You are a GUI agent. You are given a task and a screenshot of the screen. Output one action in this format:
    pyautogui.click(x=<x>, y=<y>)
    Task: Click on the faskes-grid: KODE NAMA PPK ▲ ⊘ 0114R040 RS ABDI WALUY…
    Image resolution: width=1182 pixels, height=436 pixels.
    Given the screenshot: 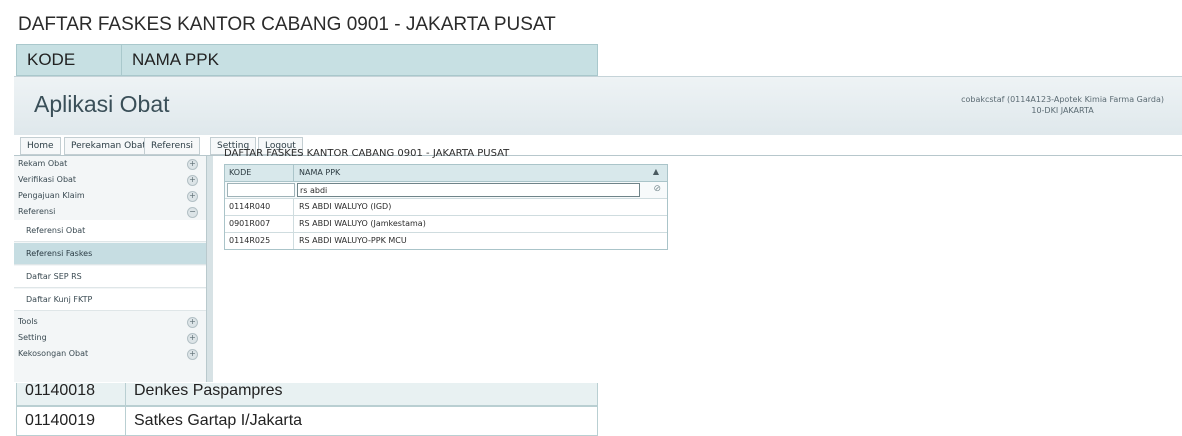 What is the action you would take?
    pyautogui.click(x=446, y=207)
    